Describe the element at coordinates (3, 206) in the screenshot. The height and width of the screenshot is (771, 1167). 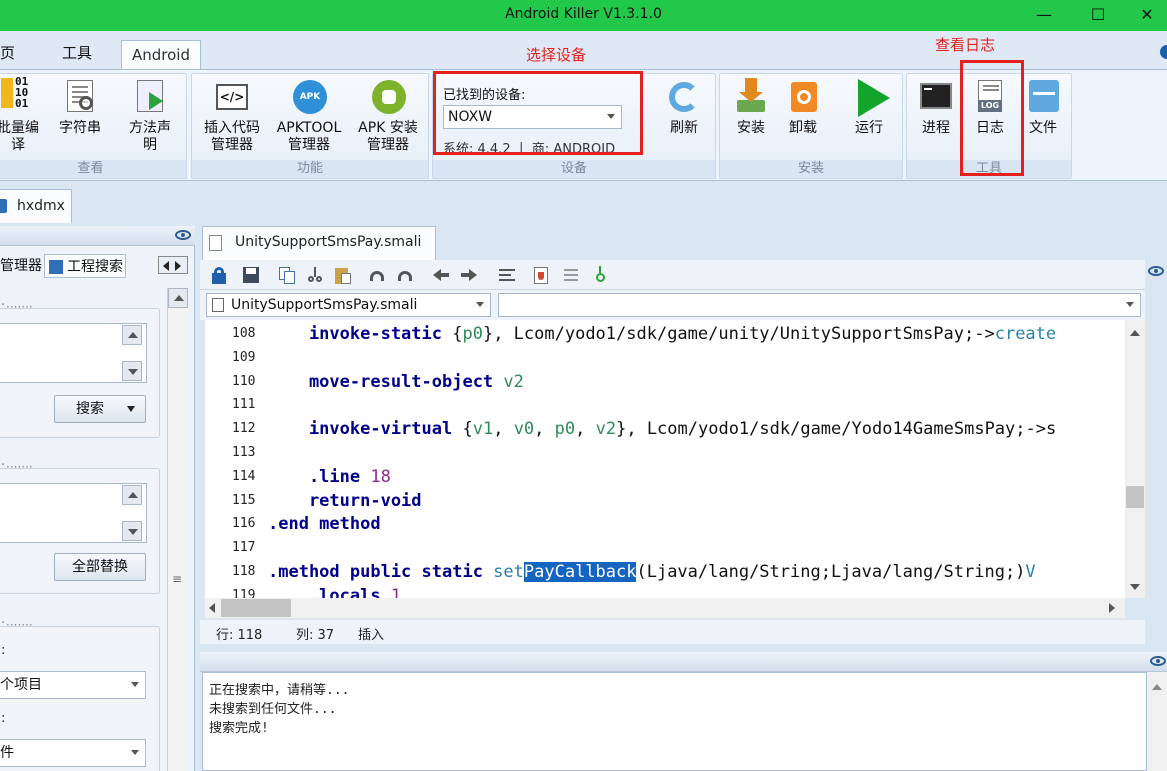
I see `project-icon` at that location.